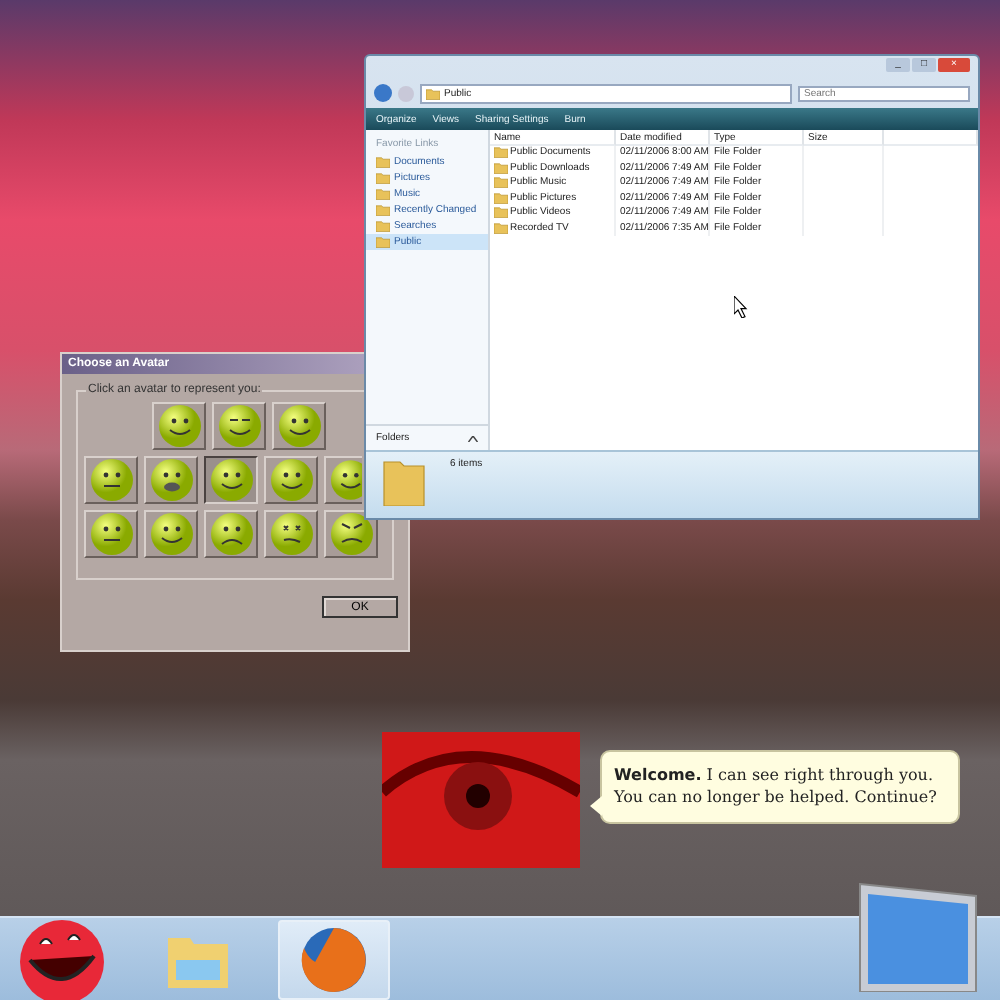 This screenshot has width=1000, height=1000. Describe the element at coordinates (383, 93) in the screenshot. I see `back-button` at that location.